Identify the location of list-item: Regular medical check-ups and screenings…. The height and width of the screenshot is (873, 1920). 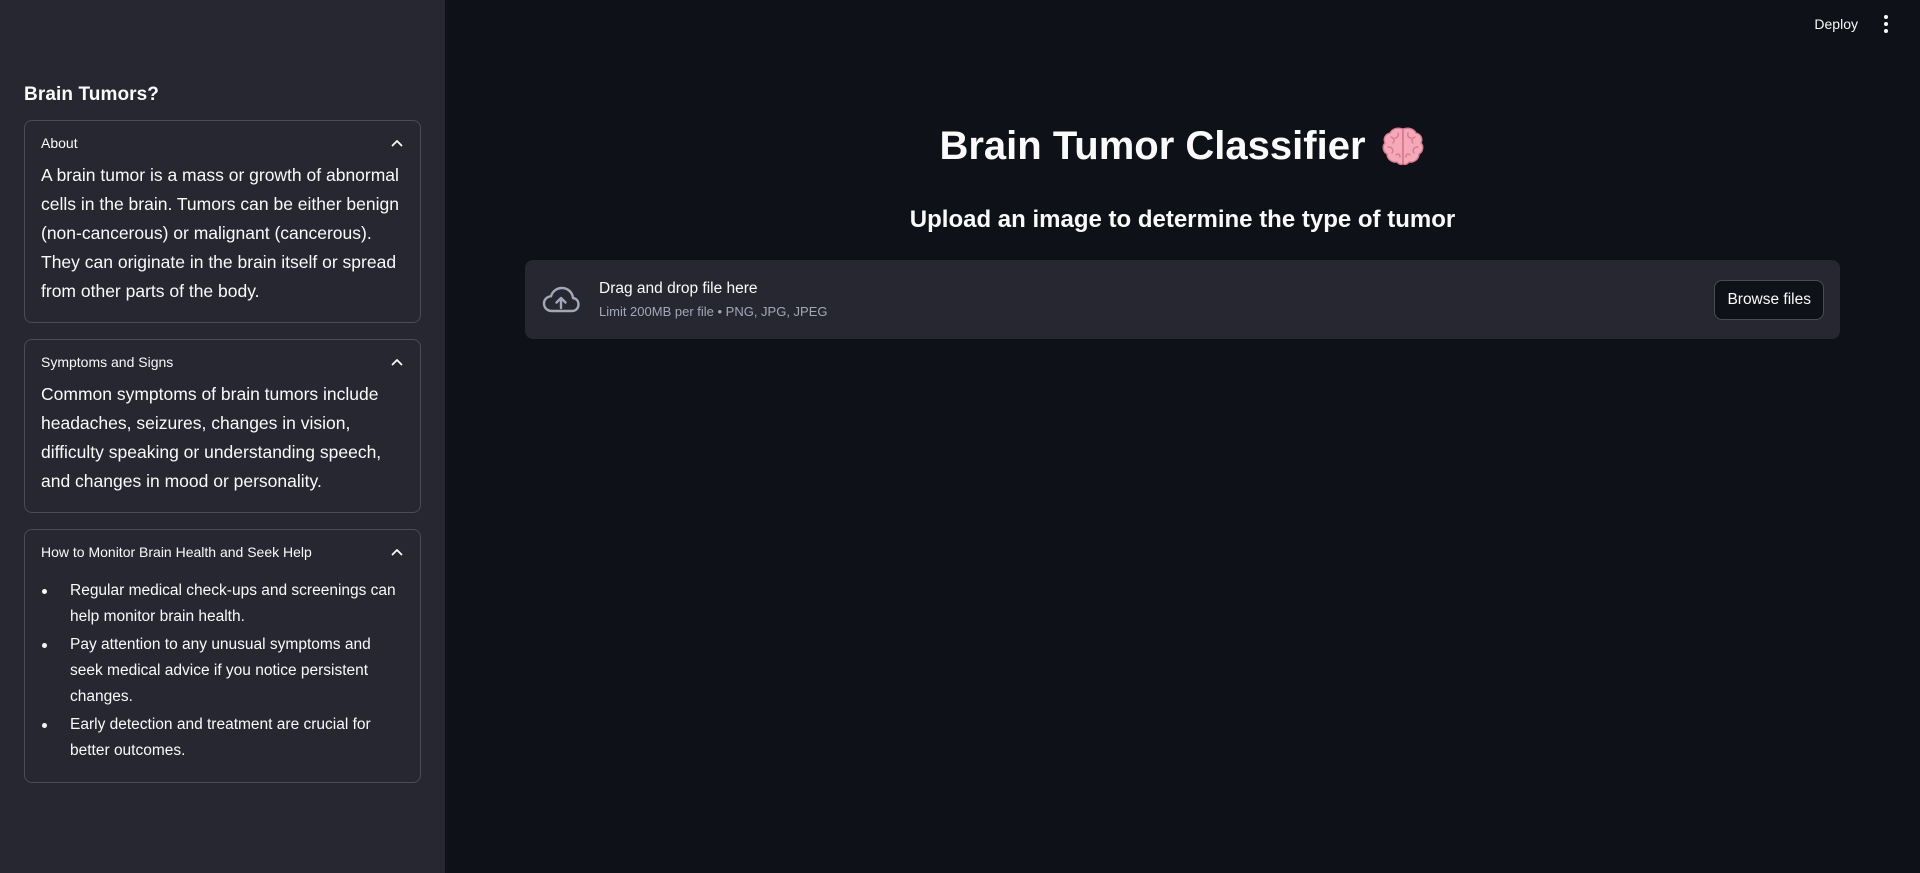
(222, 604).